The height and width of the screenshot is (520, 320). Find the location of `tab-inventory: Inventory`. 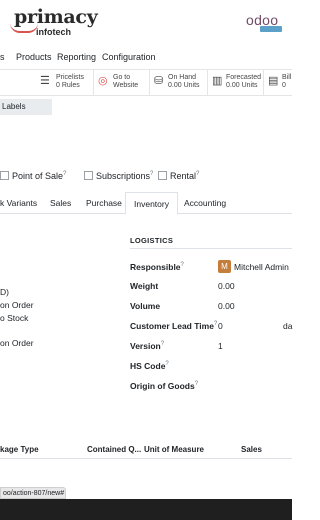

tab-inventory: Inventory is located at coordinates (151, 203).